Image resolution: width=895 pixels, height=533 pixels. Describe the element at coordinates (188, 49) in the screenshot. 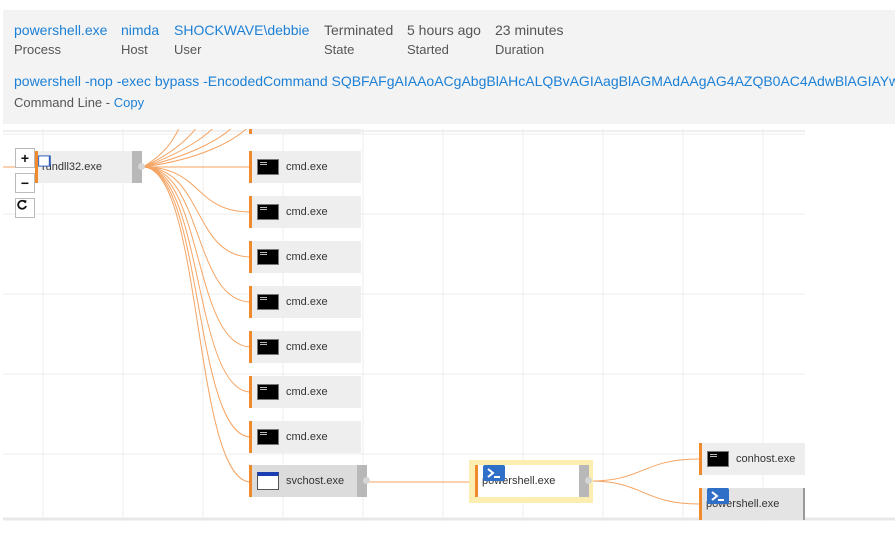

I see `user-label: User` at that location.